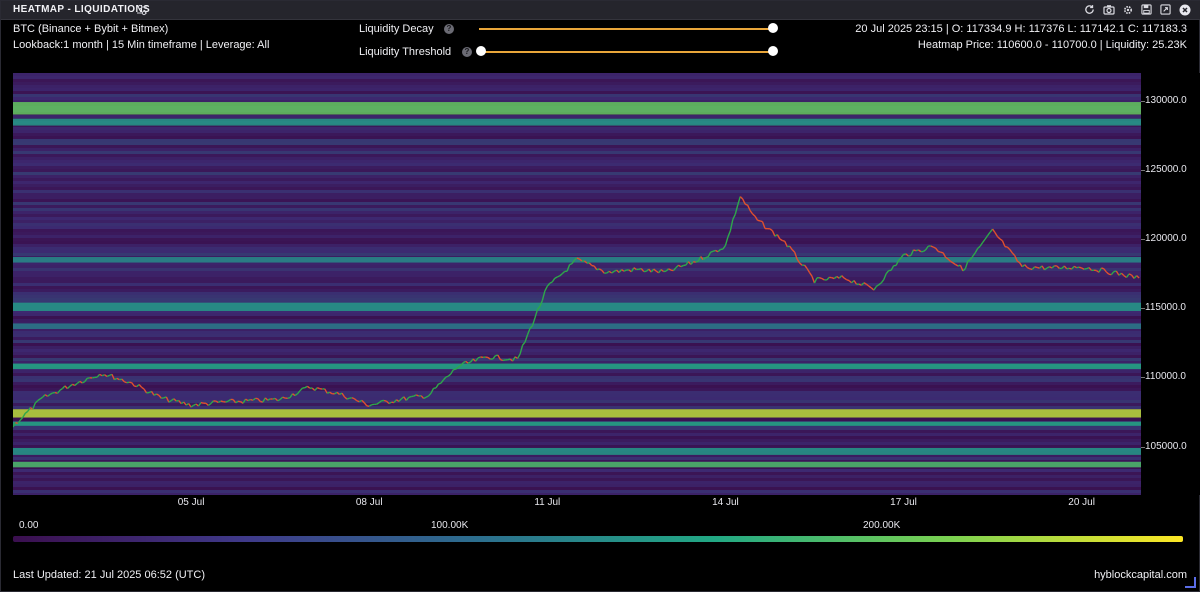  What do you see at coordinates (1166, 100) in the screenshot?
I see `y-tick-label: 130000.0` at bounding box center [1166, 100].